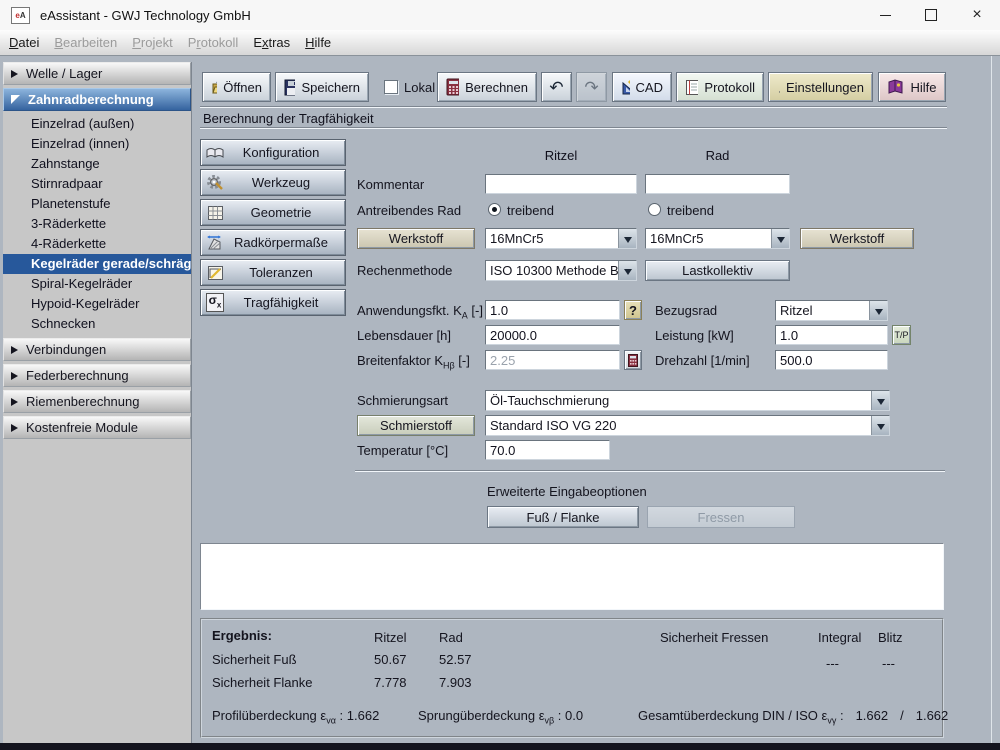 The height and width of the screenshot is (750, 1000). I want to click on profile-overlap: Profilüberdeckung εvα : 1.662, so click(296, 717).